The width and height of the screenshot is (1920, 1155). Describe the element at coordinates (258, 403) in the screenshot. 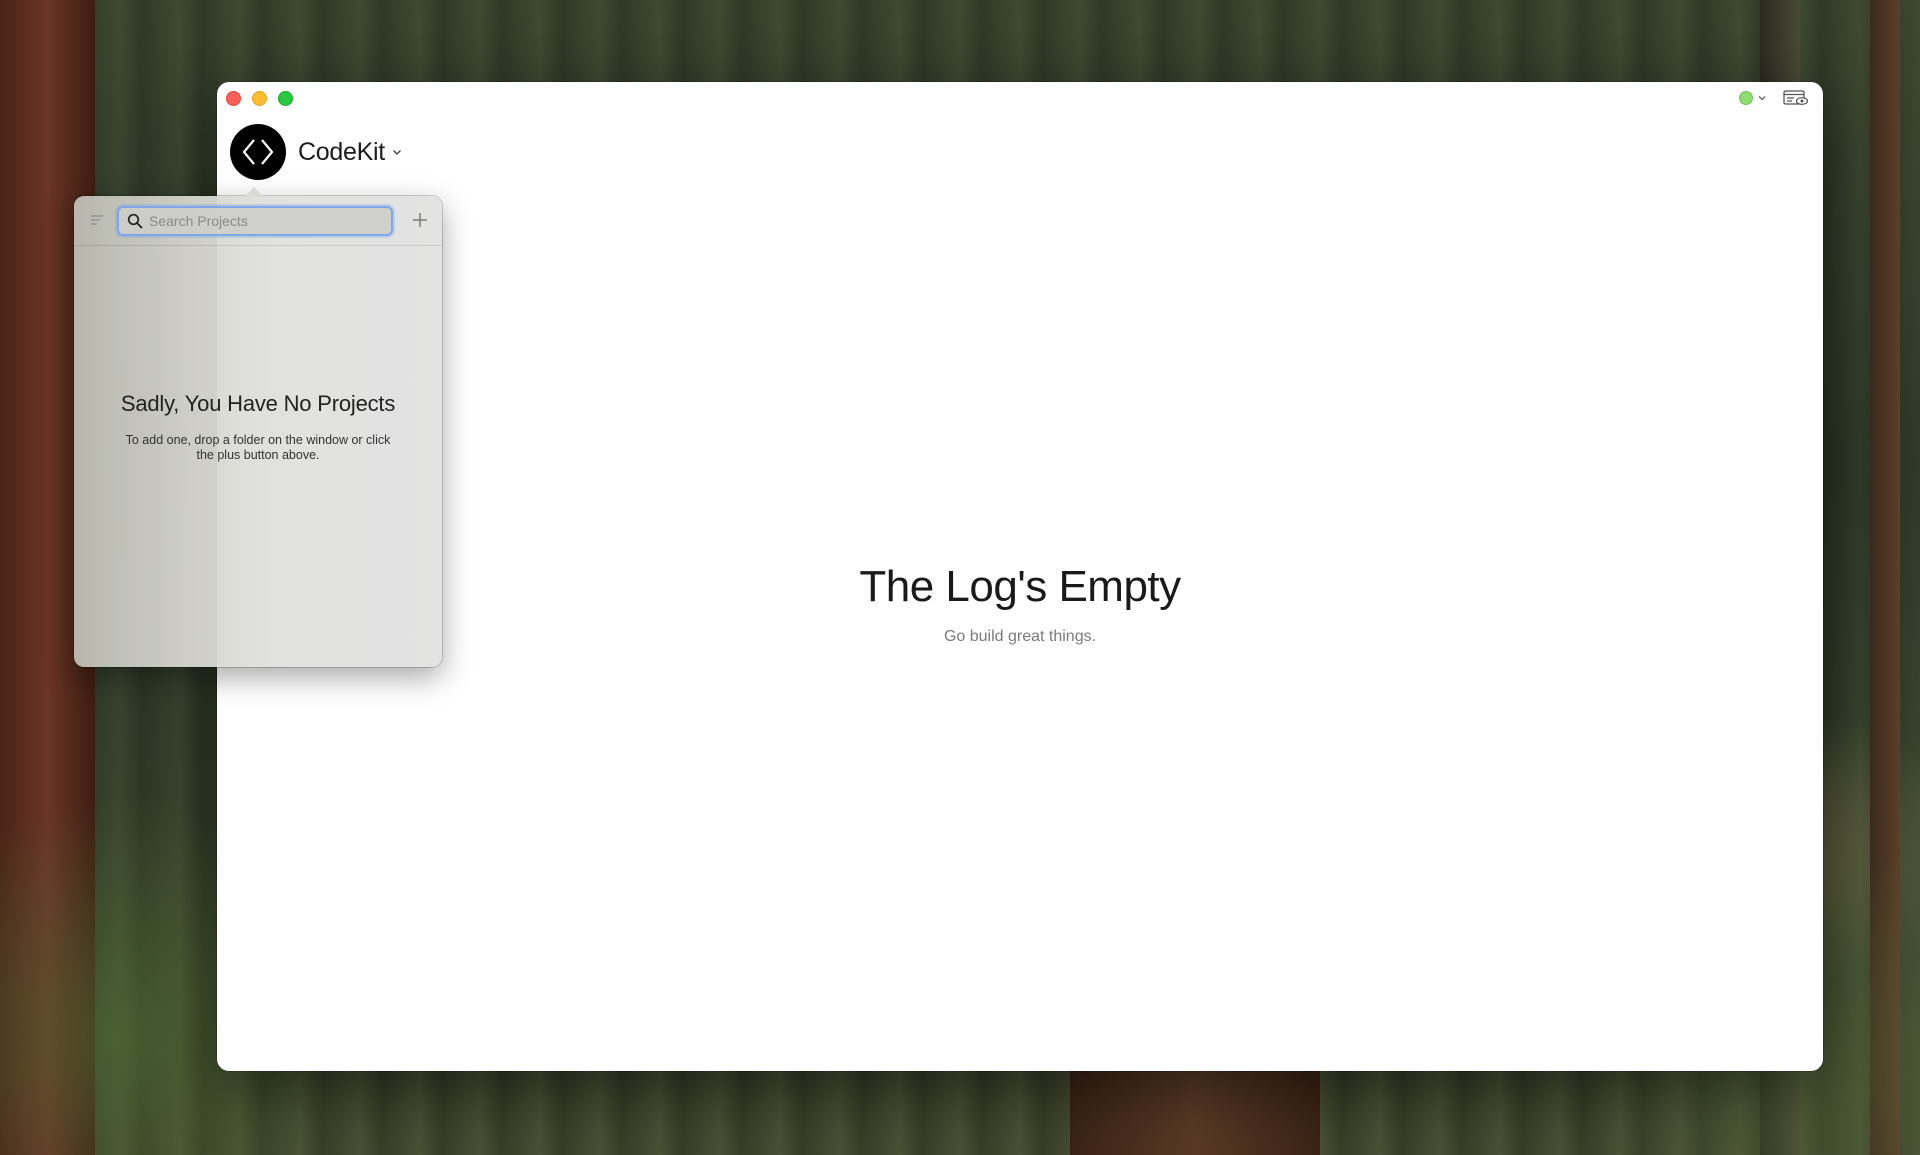

I see `no-projects-title: Sadly, You Have No Projects` at that location.